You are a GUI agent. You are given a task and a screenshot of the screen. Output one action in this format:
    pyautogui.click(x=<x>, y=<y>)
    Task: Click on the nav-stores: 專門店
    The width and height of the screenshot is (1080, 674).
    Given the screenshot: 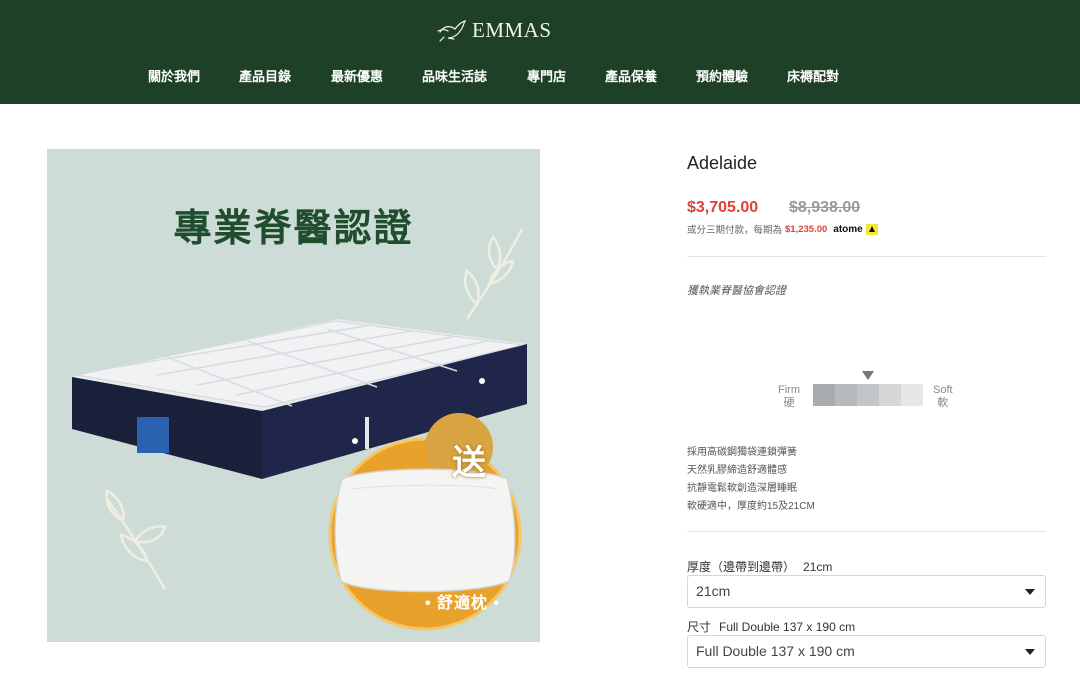 What is the action you would take?
    pyautogui.click(x=546, y=75)
    